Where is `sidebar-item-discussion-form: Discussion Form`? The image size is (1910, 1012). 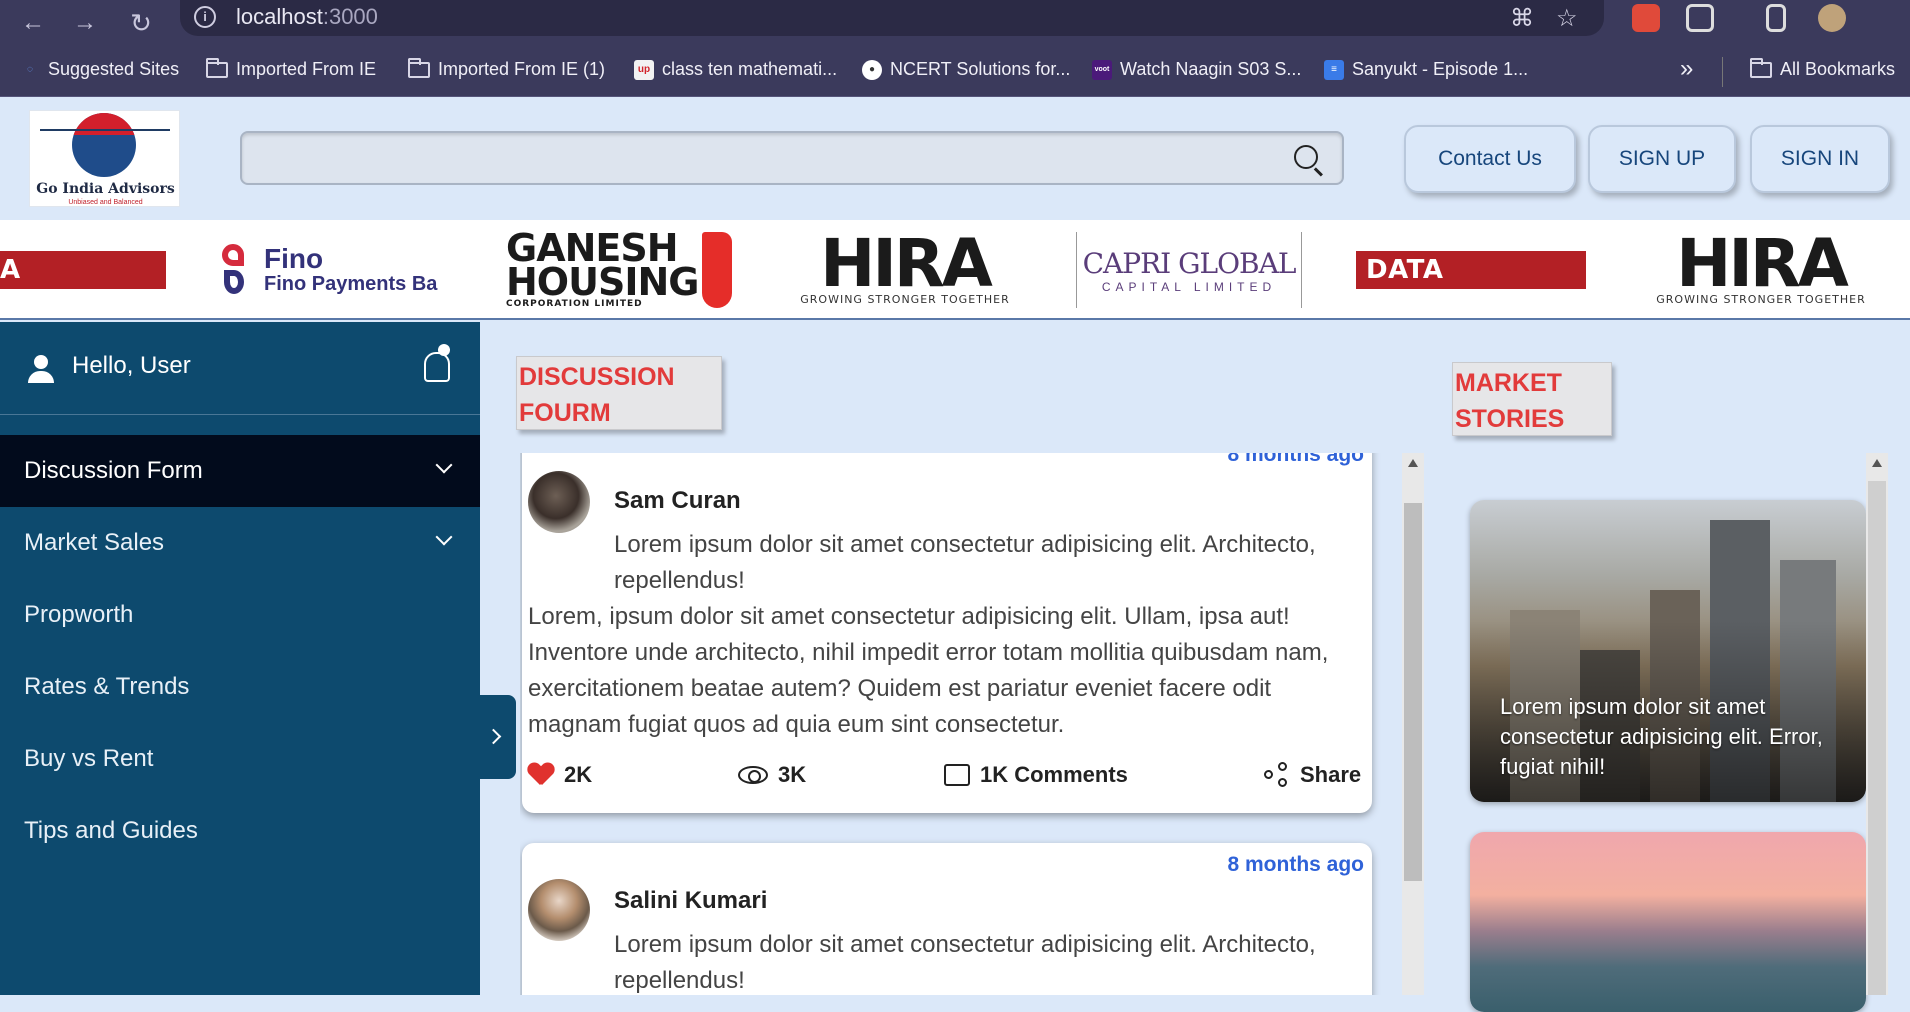
sidebar-item-discussion-form: Discussion Form is located at coordinates (240, 471).